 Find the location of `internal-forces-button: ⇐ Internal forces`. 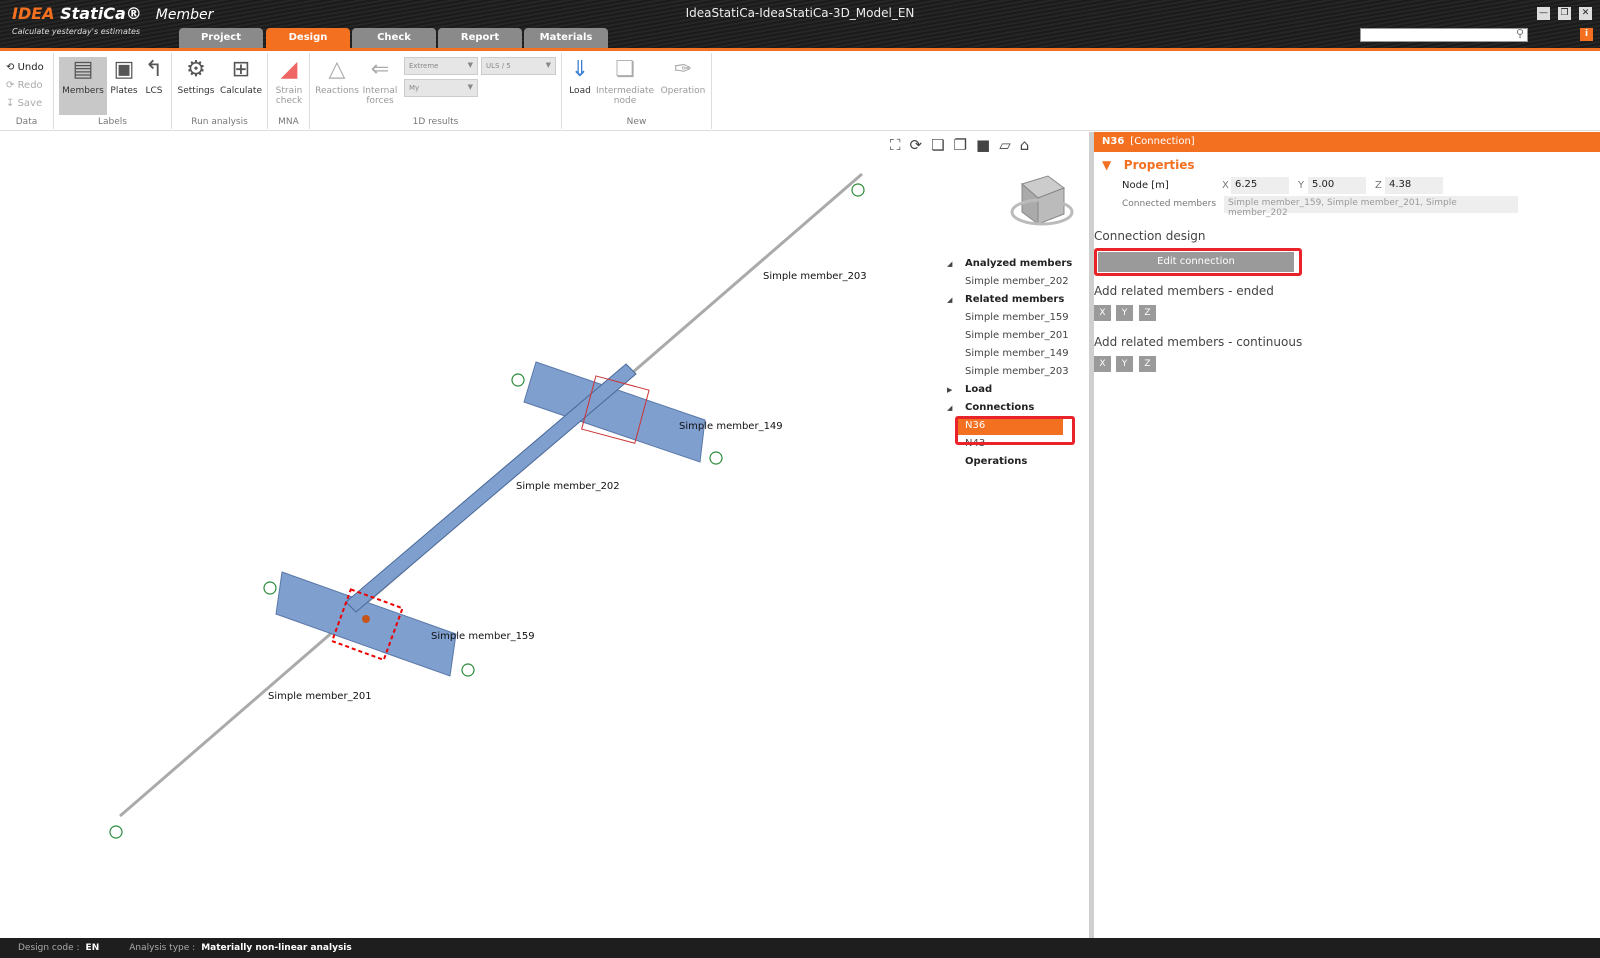

internal-forces-button: ⇐ Internal forces is located at coordinates (380, 81).